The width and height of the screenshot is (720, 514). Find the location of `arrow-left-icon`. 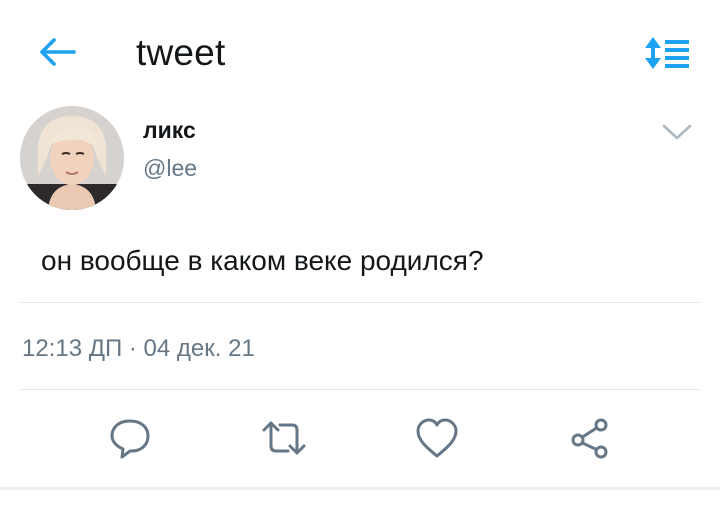

arrow-left-icon is located at coordinates (58, 52).